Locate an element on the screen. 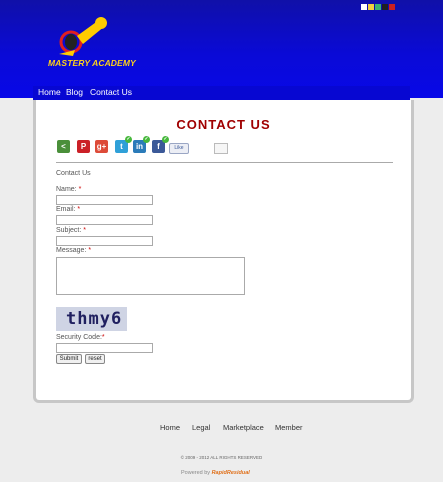 This screenshot has width=443, height=482. security-code-label: Security Code:* is located at coordinates (80, 337).